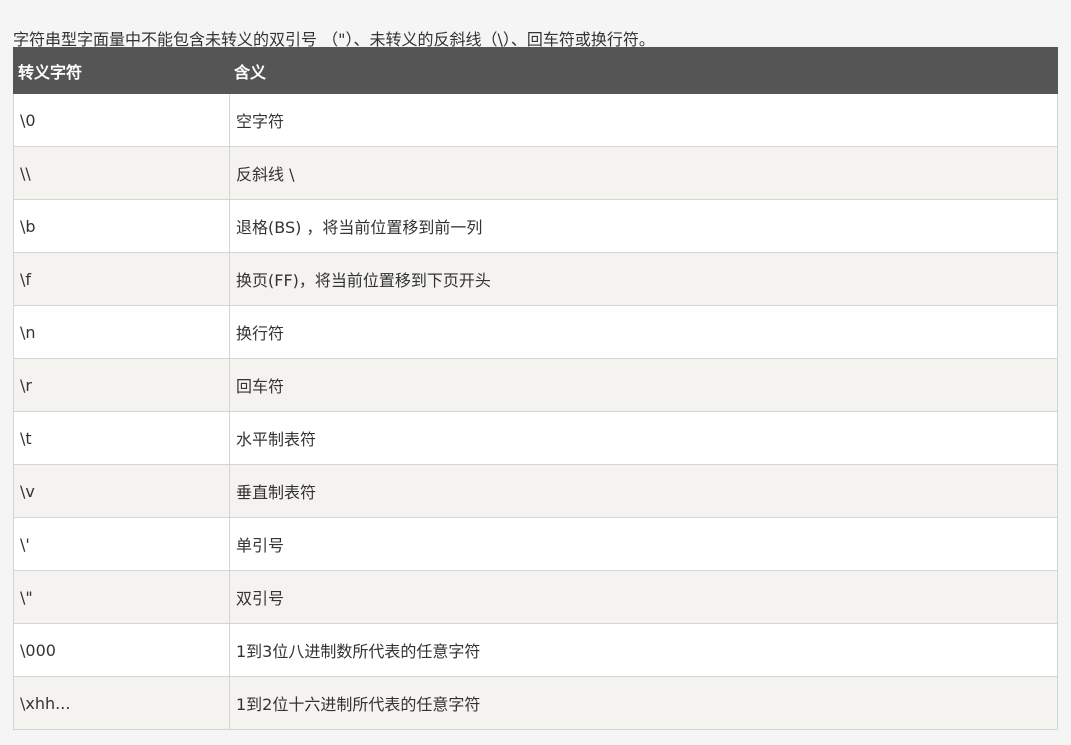  I want to click on meaning-cell: 空字符, so click(643, 120).